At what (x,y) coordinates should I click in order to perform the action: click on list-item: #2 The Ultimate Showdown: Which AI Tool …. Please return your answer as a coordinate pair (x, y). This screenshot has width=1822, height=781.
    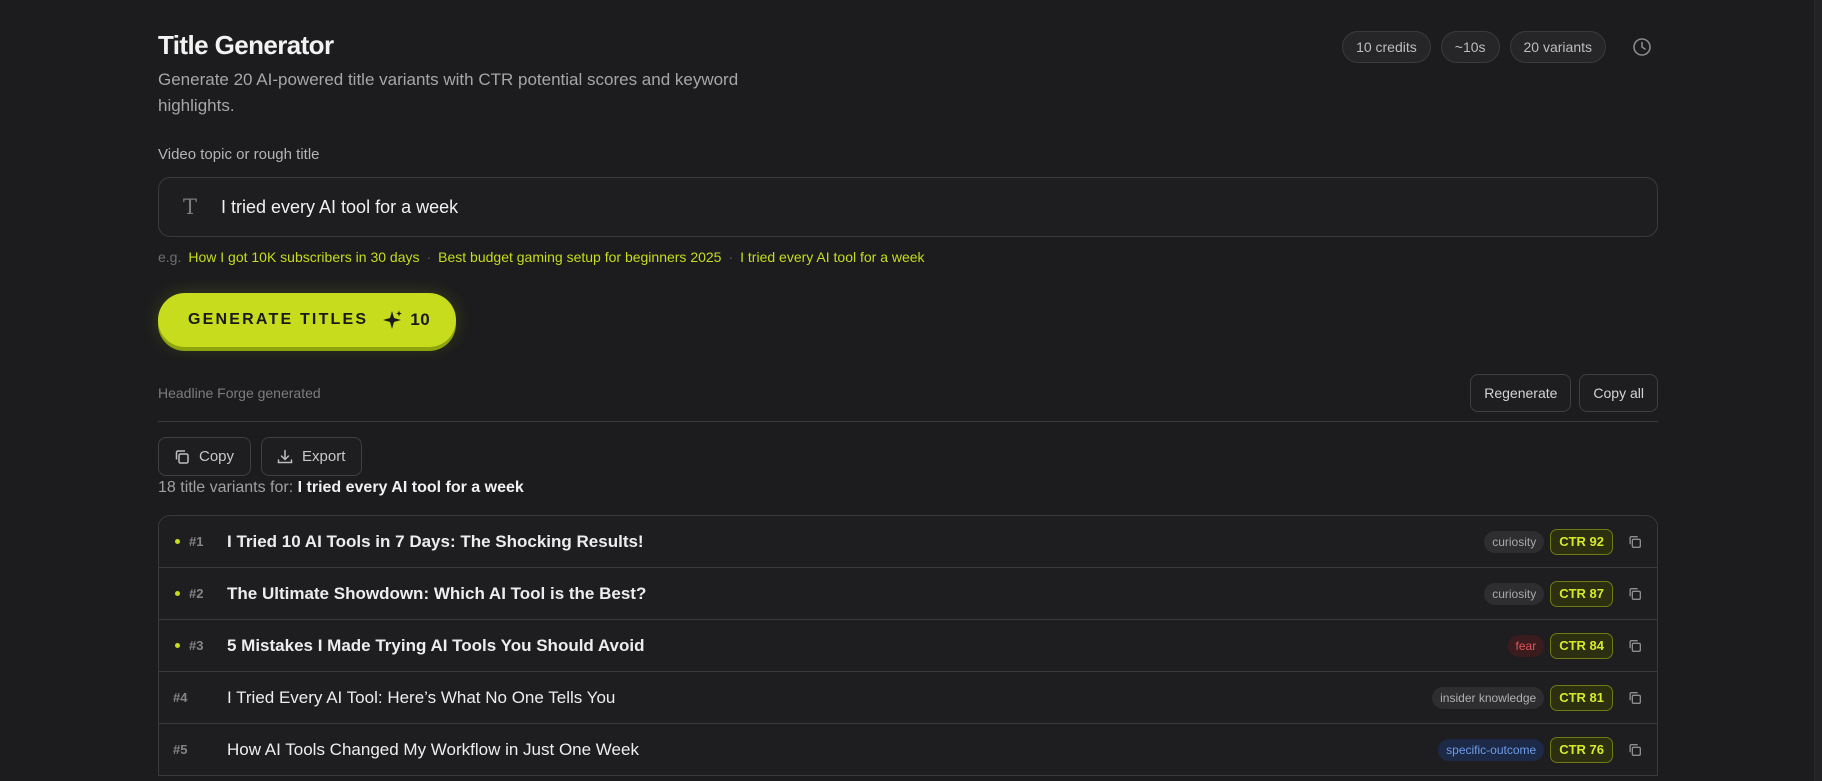
    Looking at the image, I should click on (908, 594).